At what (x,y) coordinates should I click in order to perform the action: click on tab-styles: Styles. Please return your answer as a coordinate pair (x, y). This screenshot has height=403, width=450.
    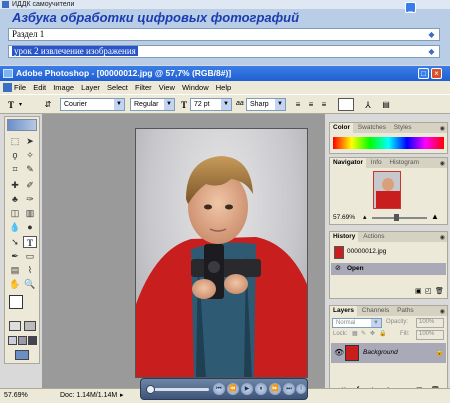
    Looking at the image, I should click on (403, 128).